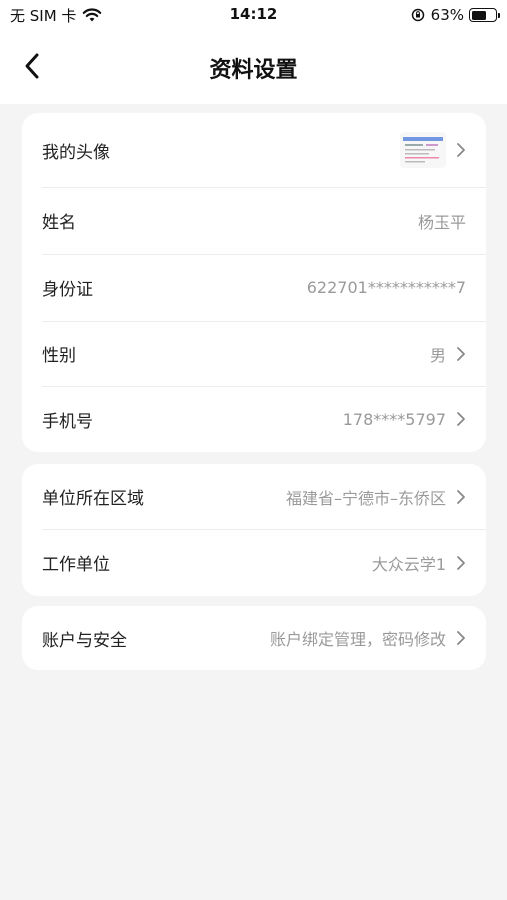  I want to click on phone-value: 178****5797, so click(394, 419).